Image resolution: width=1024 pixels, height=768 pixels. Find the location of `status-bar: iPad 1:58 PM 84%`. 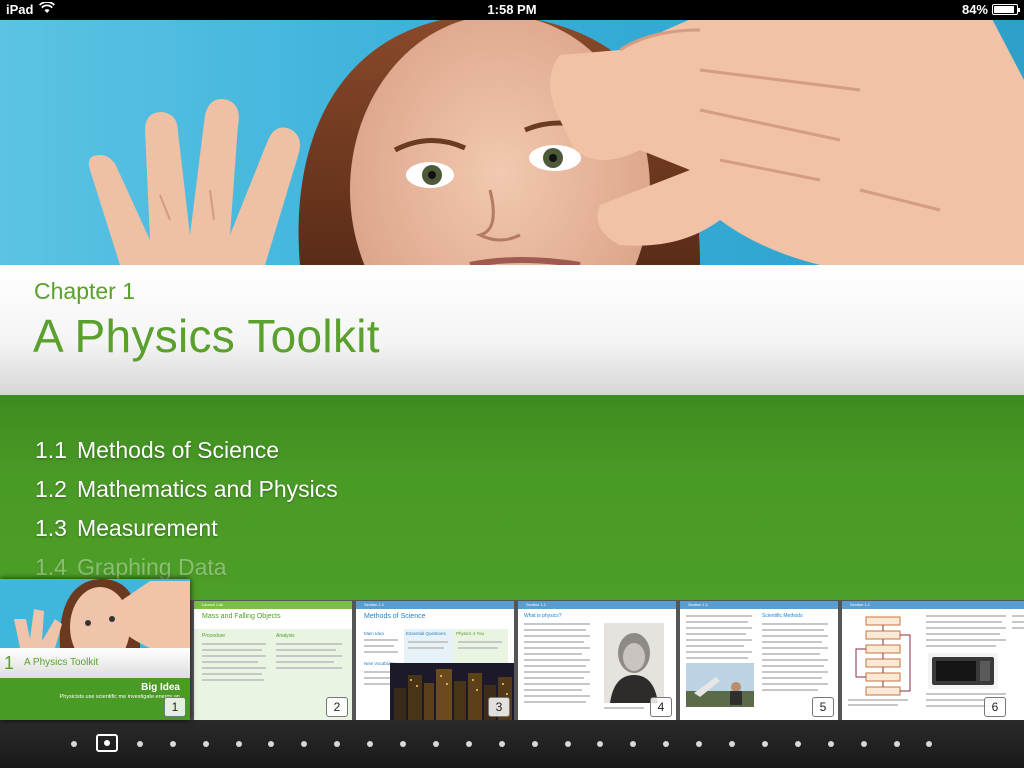

status-bar: iPad 1:58 PM 84% is located at coordinates (512, 10).